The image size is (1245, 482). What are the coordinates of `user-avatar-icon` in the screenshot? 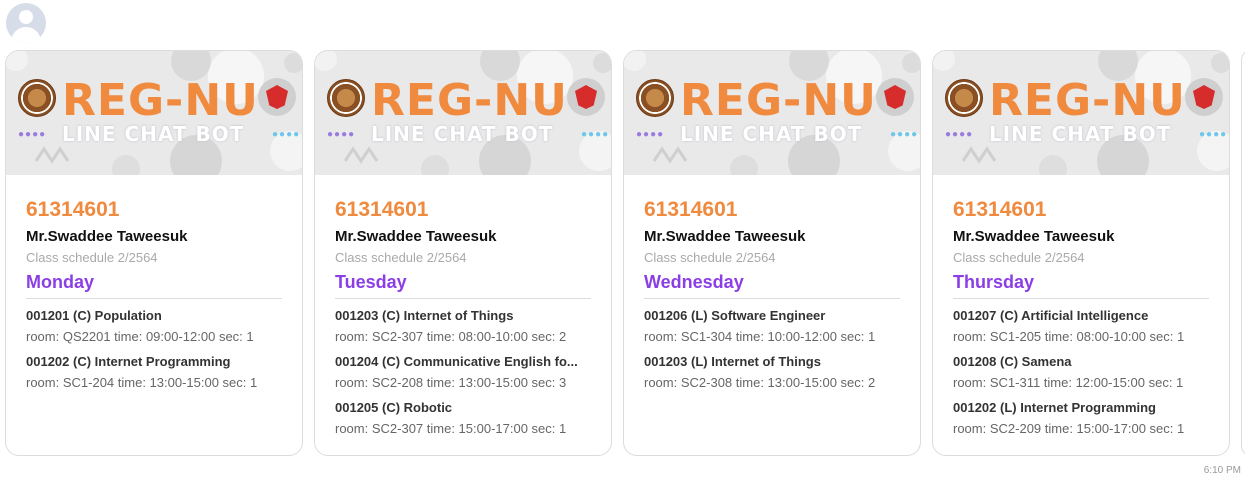 It's located at (26, 23).